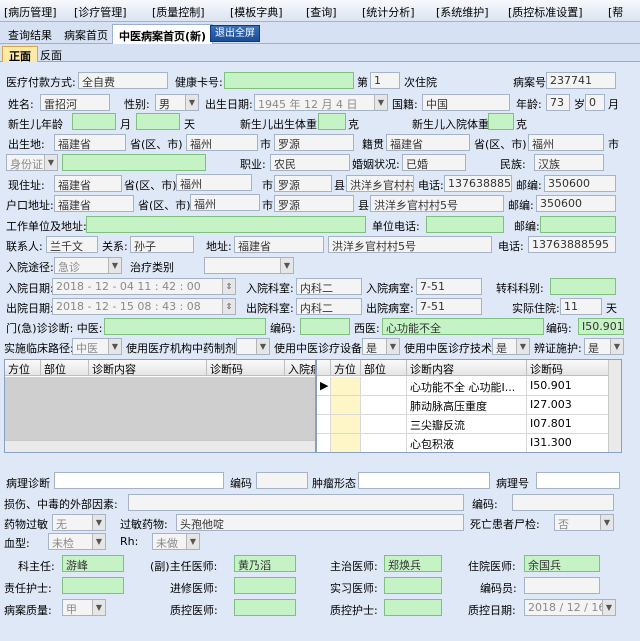 The height and width of the screenshot is (641, 640). I want to click on out-ward-field: 7-51, so click(449, 306).